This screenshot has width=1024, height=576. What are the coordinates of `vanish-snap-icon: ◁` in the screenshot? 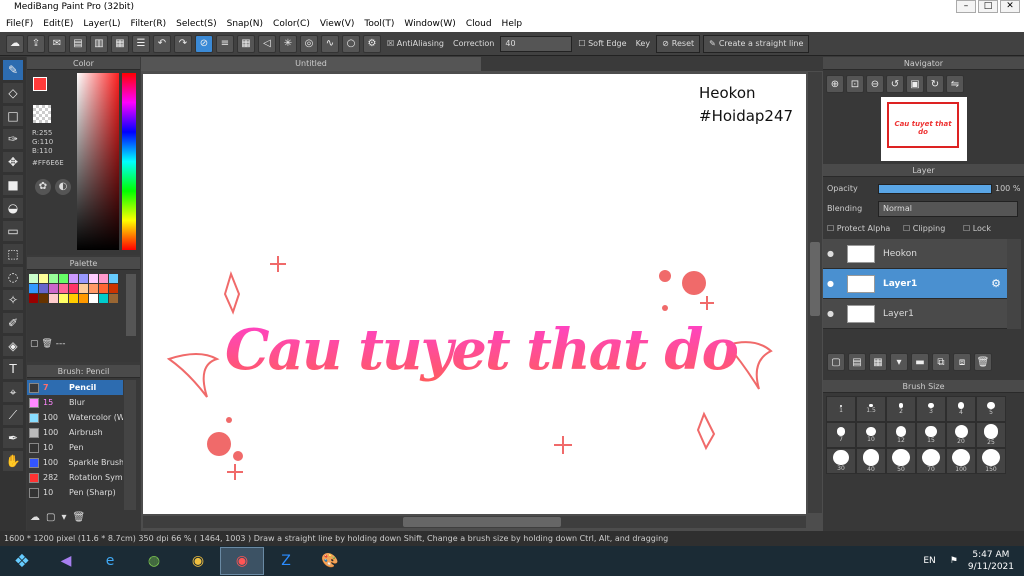 It's located at (267, 43).